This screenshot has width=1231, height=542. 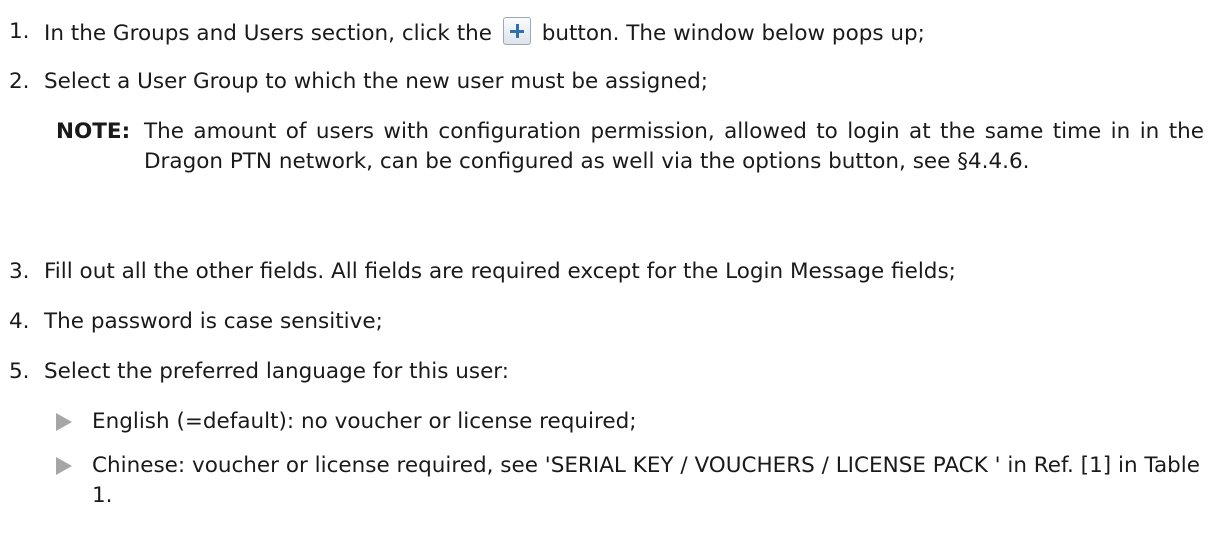 What do you see at coordinates (19, 271) in the screenshot?
I see `step-number: 3.` at bounding box center [19, 271].